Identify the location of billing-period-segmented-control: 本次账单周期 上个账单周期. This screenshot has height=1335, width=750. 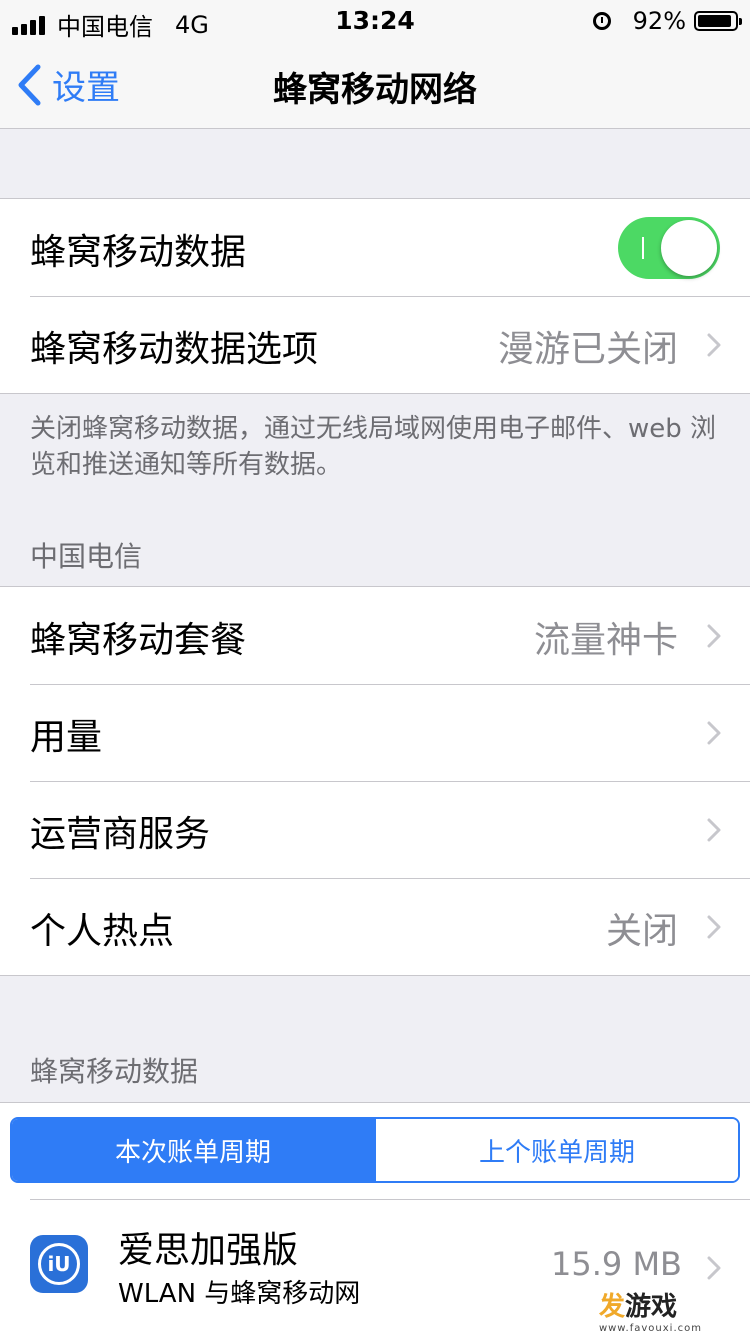
(375, 1150).